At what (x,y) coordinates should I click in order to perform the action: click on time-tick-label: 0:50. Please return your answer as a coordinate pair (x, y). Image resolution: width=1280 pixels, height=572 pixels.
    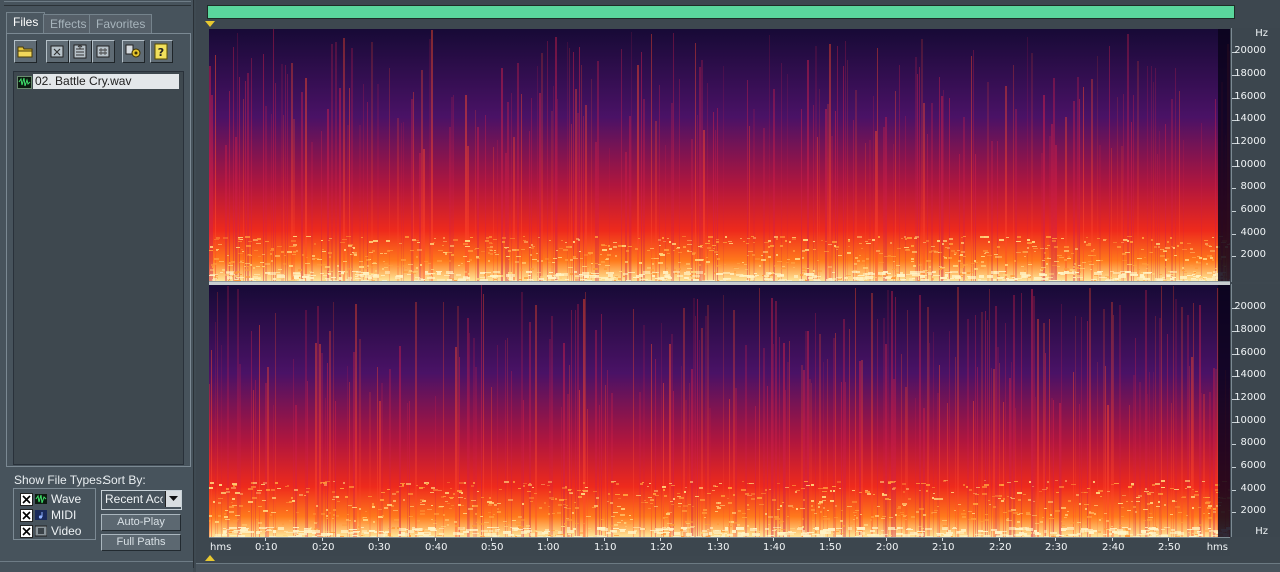
    Looking at the image, I should click on (492, 547).